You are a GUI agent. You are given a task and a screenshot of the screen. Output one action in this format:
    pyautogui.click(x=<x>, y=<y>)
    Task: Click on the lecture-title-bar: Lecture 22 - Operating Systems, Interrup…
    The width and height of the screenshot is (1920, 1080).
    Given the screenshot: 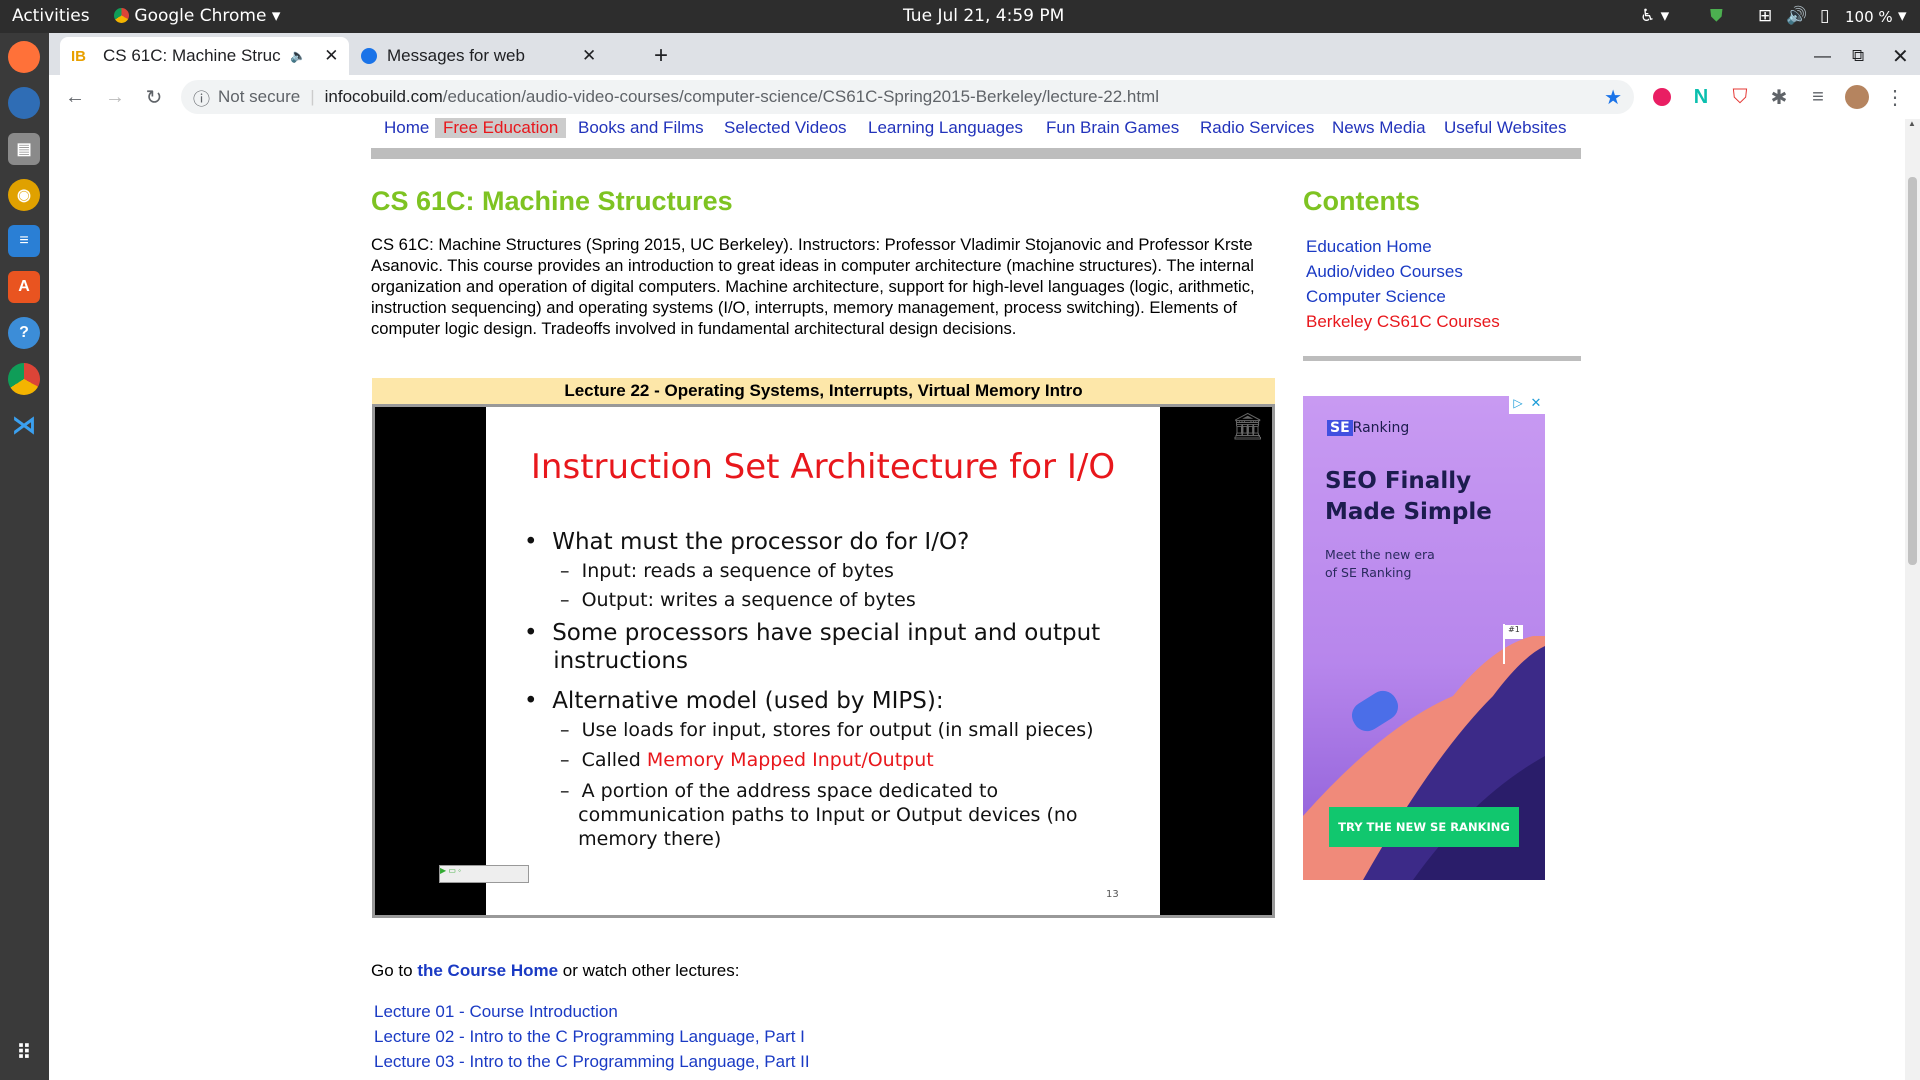 What is the action you would take?
    pyautogui.click(x=823, y=391)
    